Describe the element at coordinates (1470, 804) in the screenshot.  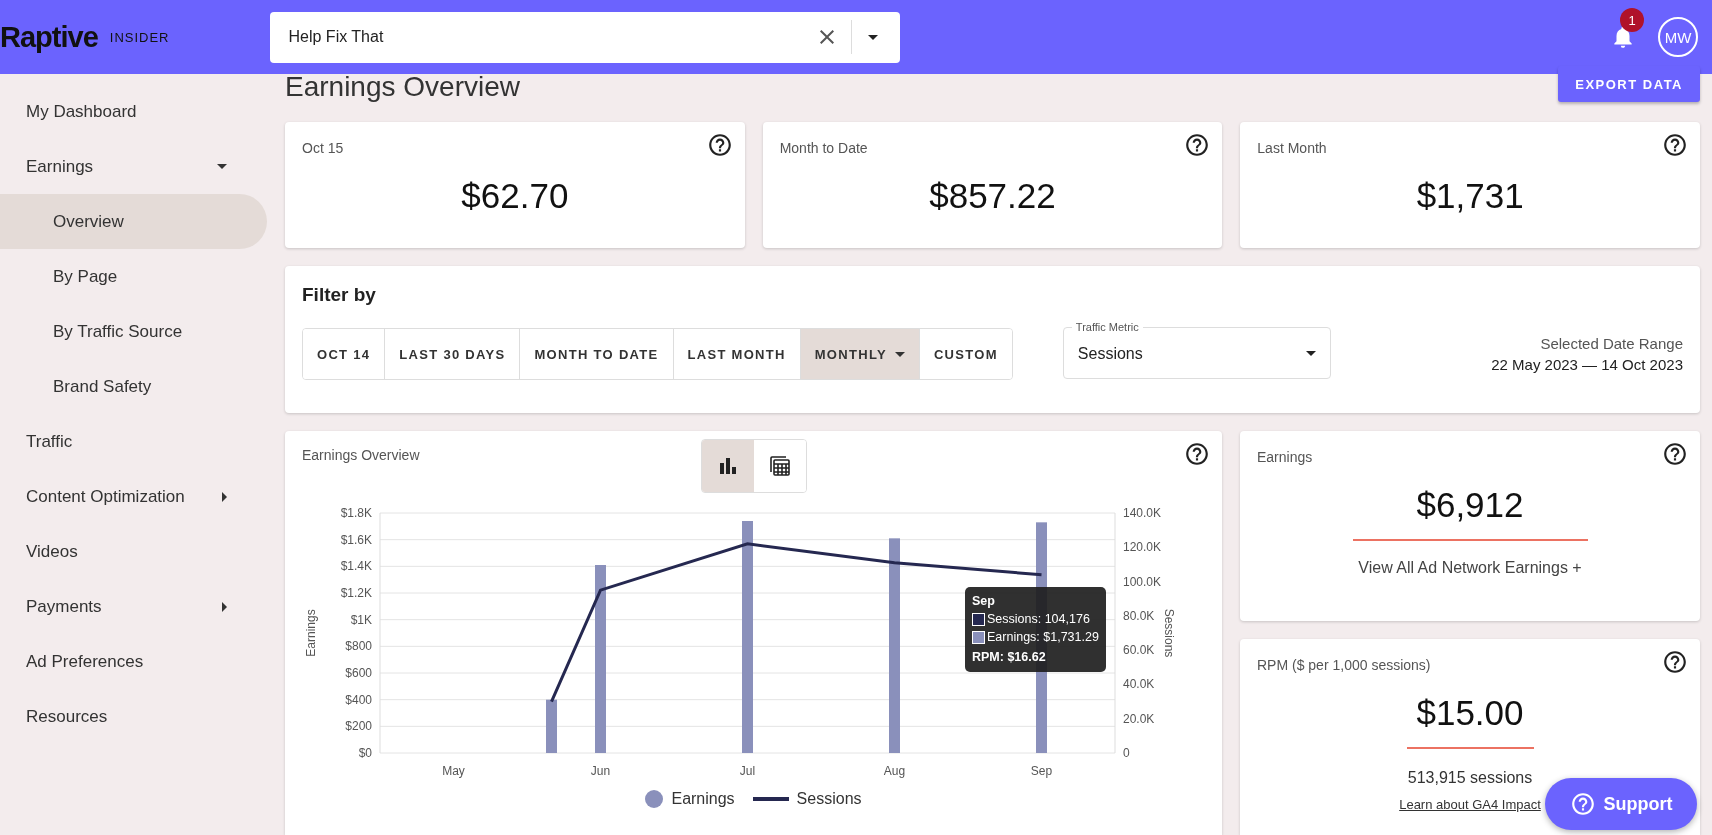
I see `ga4-impact-link: Learn about GA4 Impact` at that location.